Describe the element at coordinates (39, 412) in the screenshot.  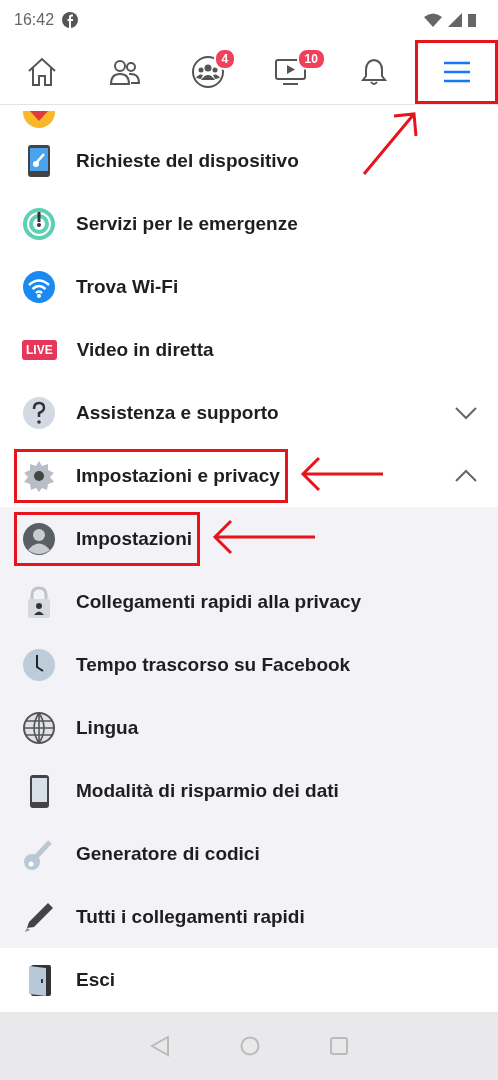
I see `question-icon` at that location.